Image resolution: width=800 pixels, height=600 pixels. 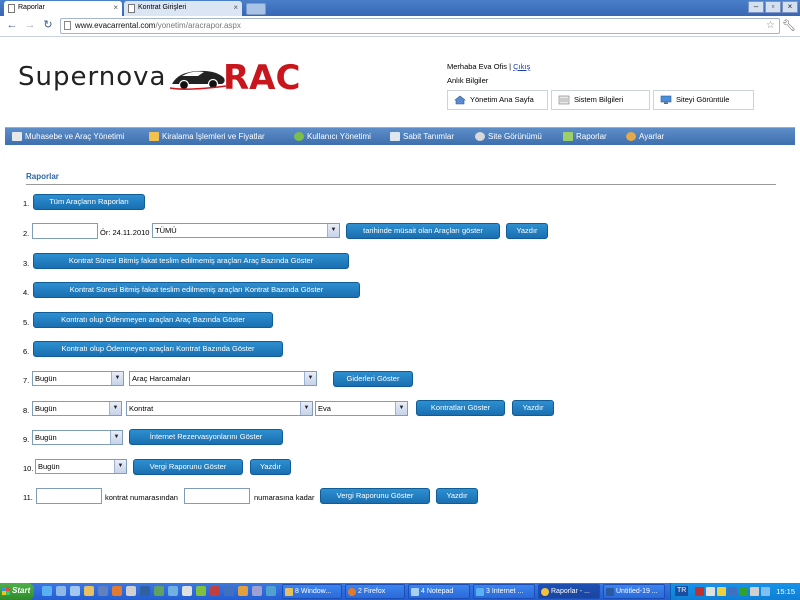 What do you see at coordinates (521, 66) in the screenshot?
I see `logout-link: Çıkış` at bounding box center [521, 66].